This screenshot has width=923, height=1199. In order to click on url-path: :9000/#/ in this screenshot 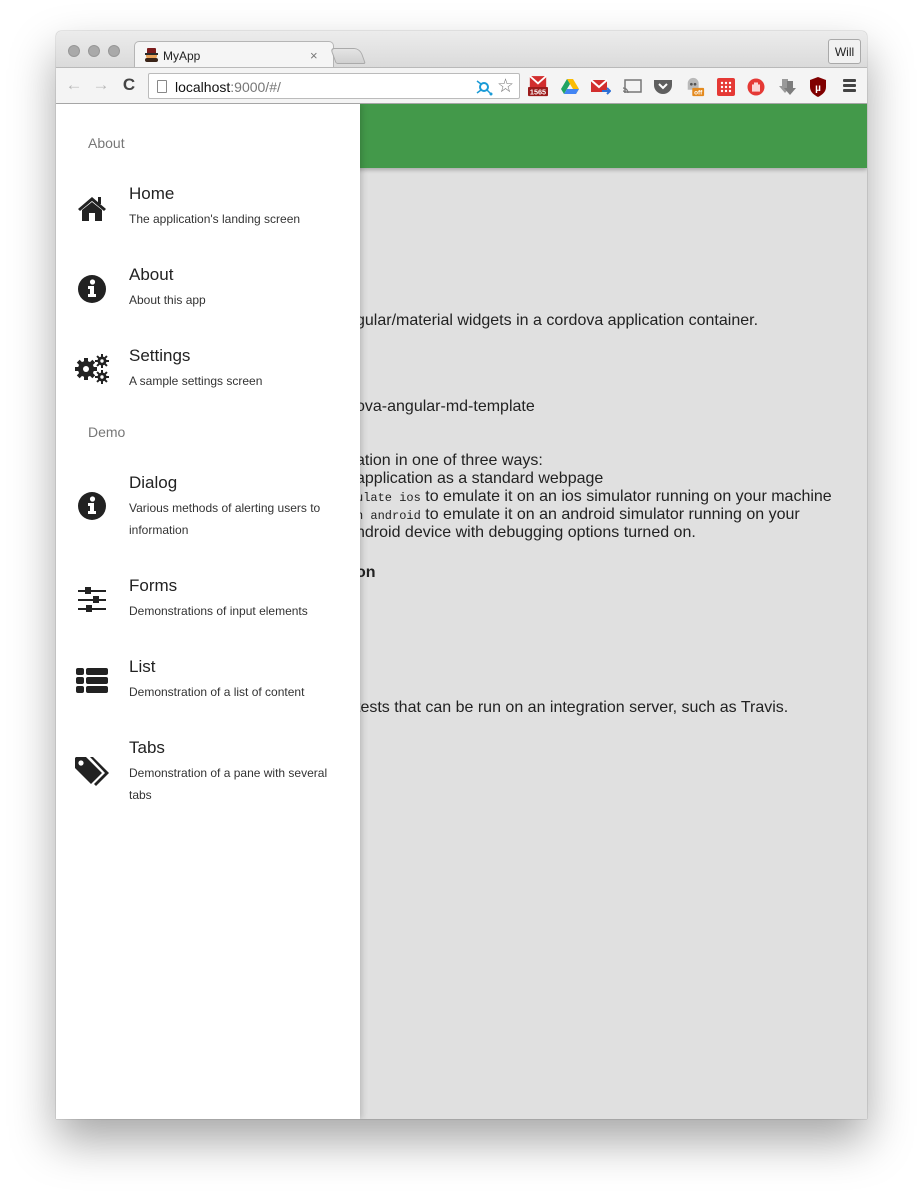, I will do `click(255, 87)`.